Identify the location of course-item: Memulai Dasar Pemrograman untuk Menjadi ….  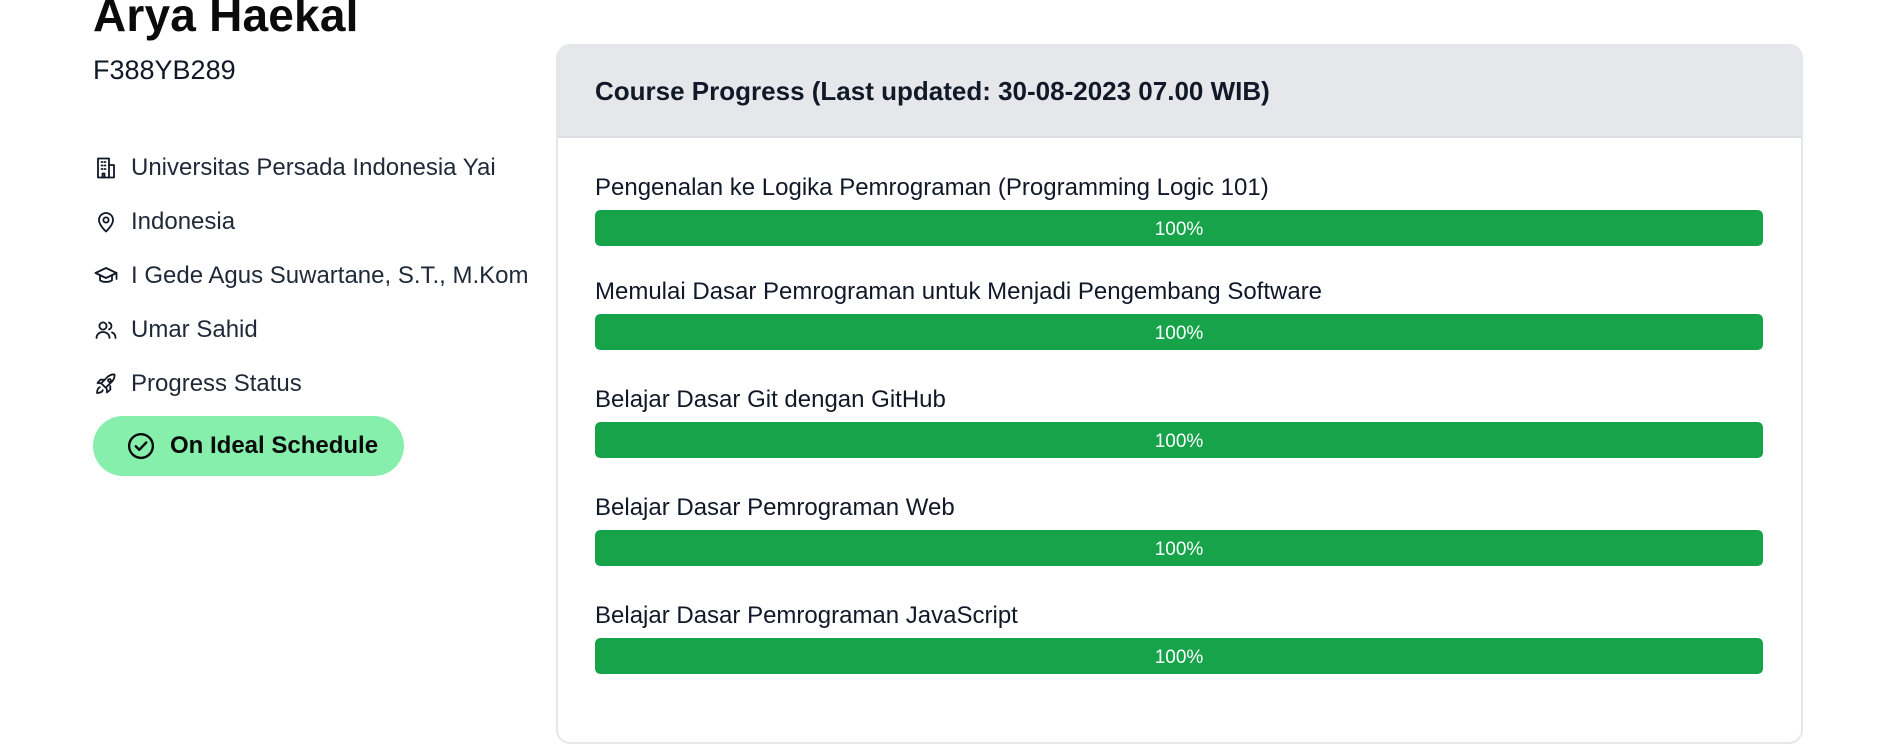
(1179, 300).